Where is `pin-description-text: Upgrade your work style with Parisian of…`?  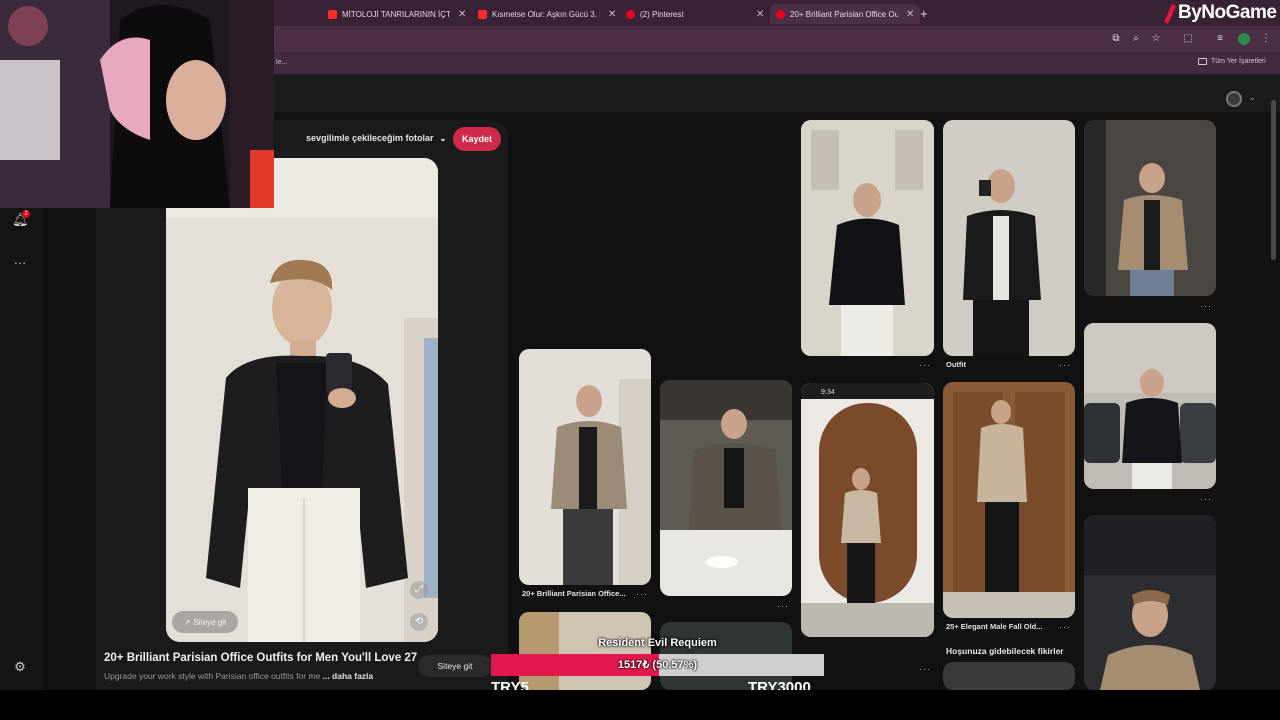
pin-description-text: Upgrade your work style with Parisian of… is located at coordinates (212, 676).